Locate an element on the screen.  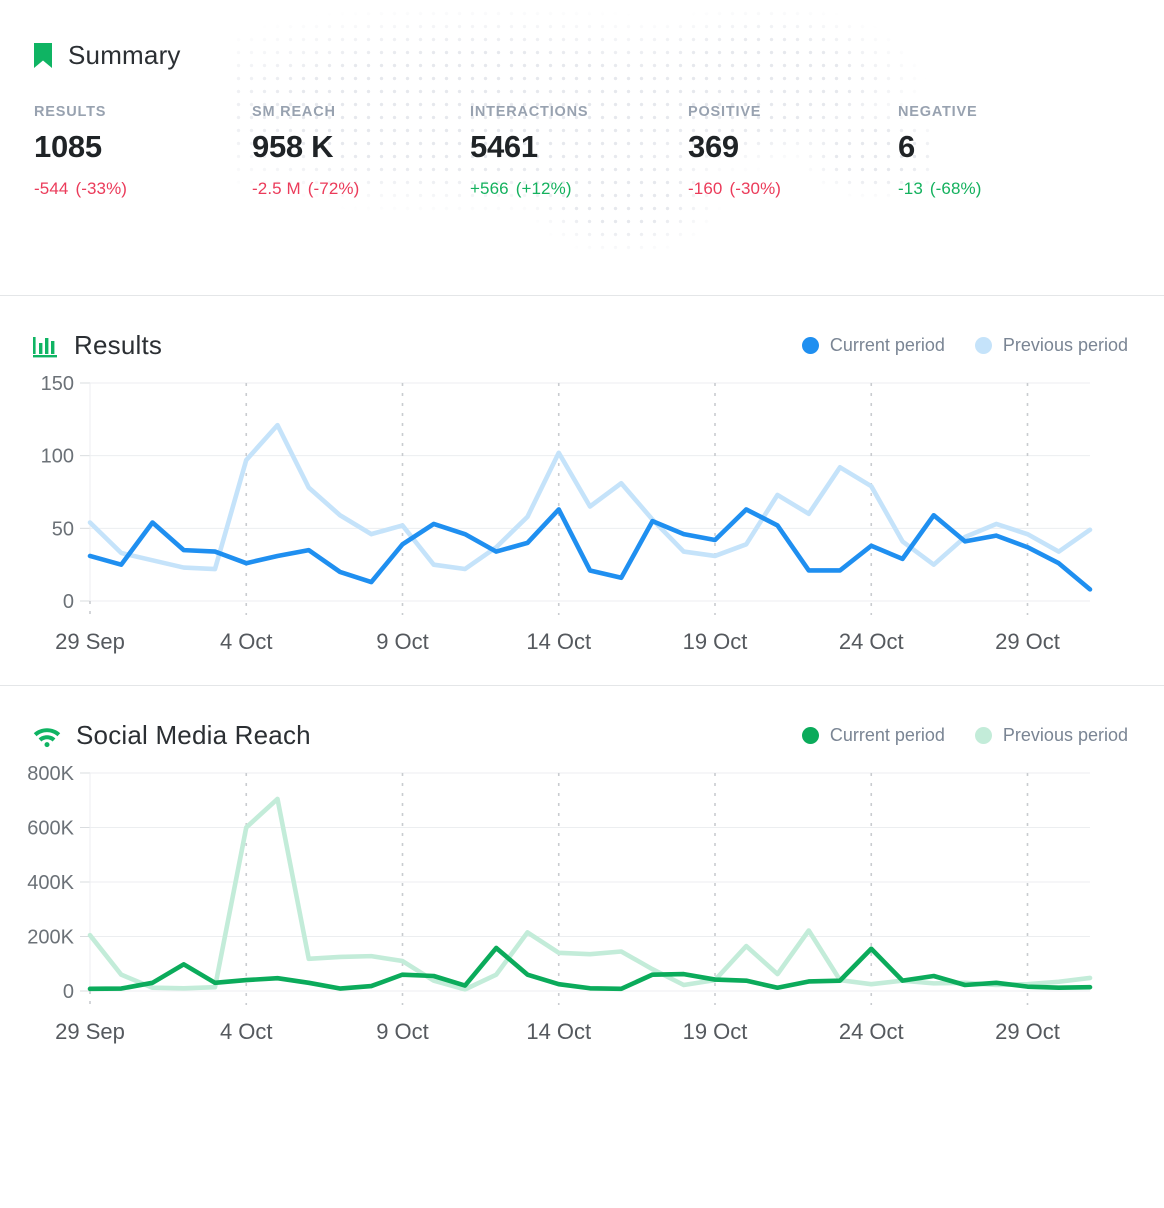
kpi-label: POSITIVE is located at coordinates (725, 112).